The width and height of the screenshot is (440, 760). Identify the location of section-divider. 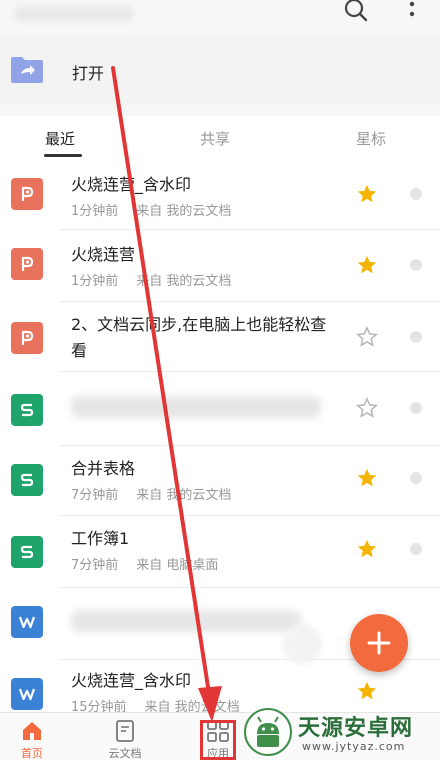
(220, 110).